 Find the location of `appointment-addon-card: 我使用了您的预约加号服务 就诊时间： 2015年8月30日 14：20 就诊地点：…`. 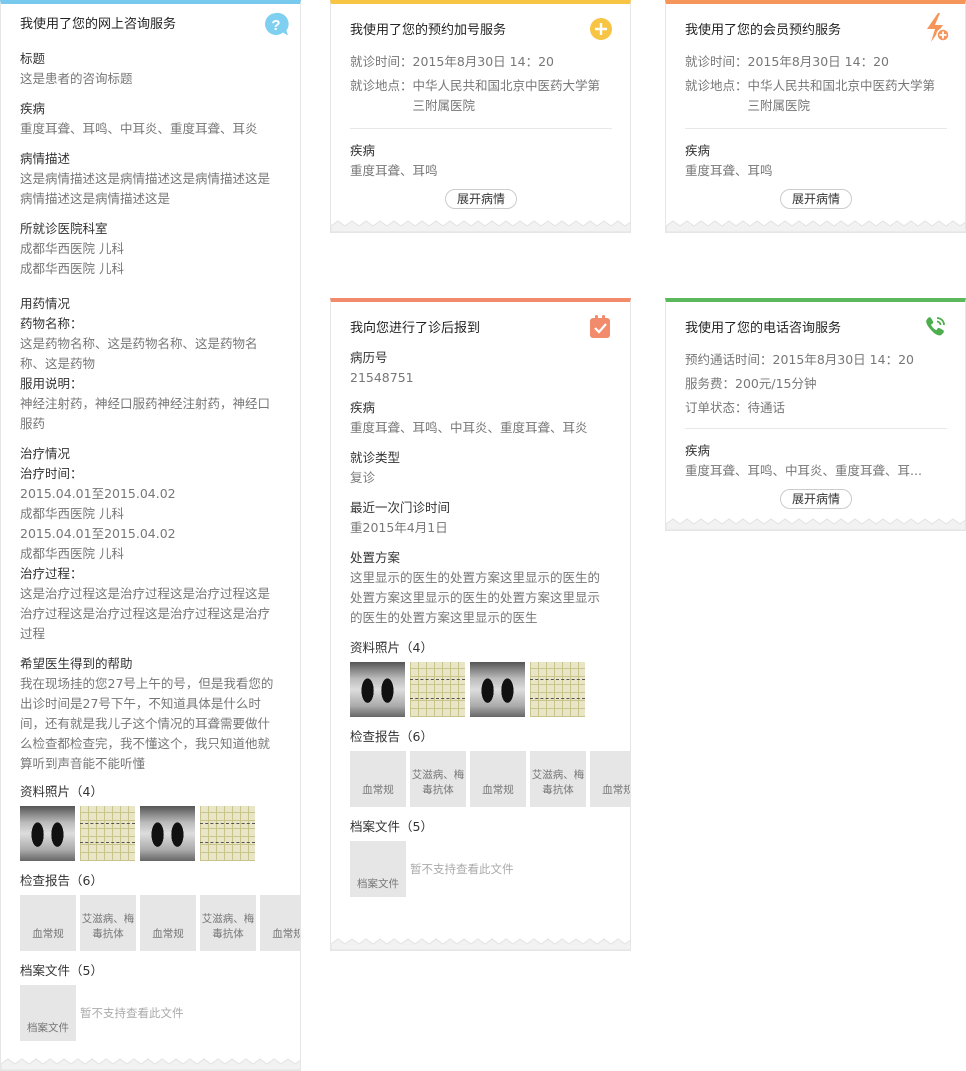

appointment-addon-card: 我使用了您的预约加号服务 就诊时间： 2015年8月30日 14：20 就诊地点：… is located at coordinates (480, 116).